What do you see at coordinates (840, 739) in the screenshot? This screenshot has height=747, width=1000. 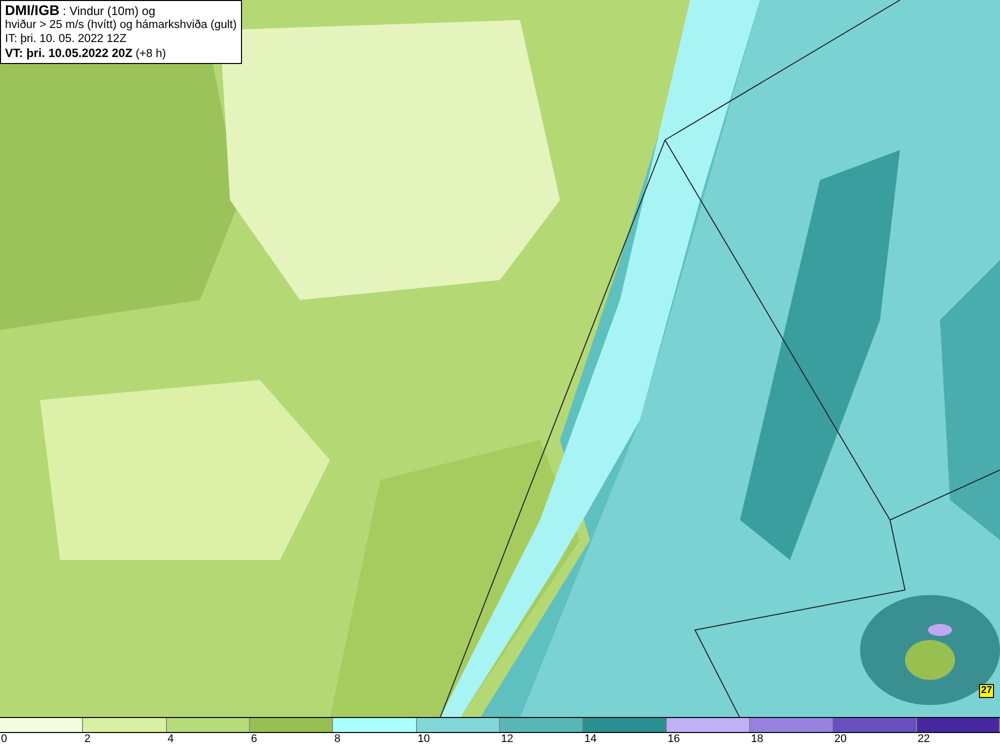 I see `legend-label: 20` at bounding box center [840, 739].